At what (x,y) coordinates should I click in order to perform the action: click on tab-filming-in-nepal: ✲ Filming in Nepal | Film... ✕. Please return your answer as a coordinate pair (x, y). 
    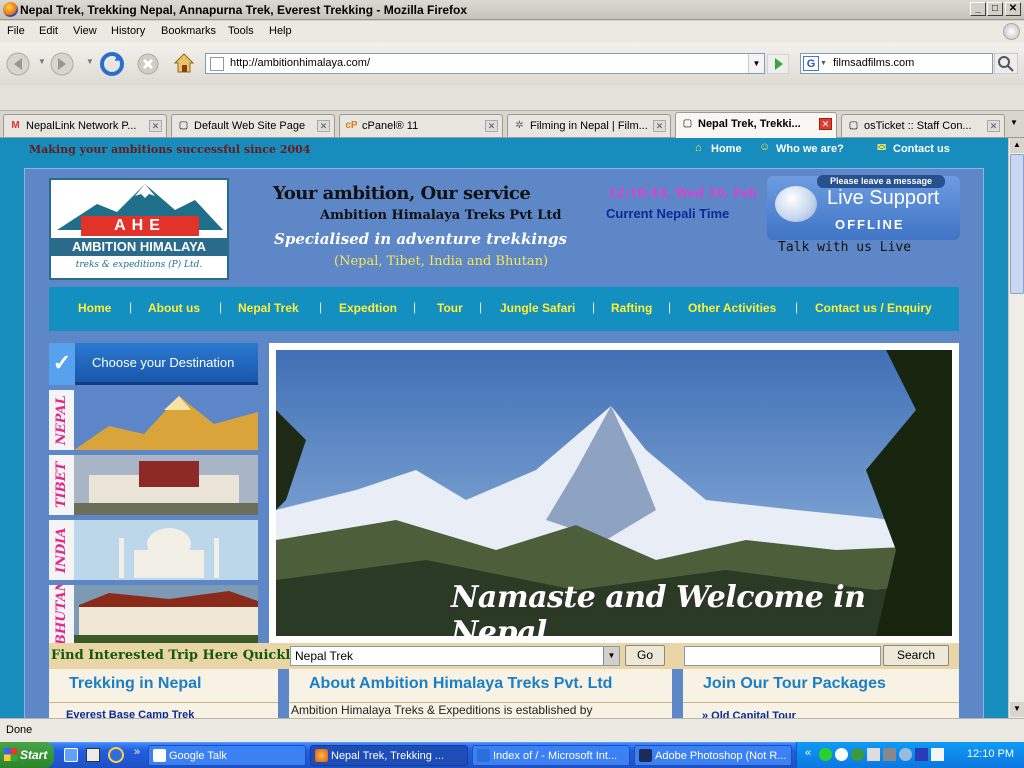
    Looking at the image, I should click on (589, 125).